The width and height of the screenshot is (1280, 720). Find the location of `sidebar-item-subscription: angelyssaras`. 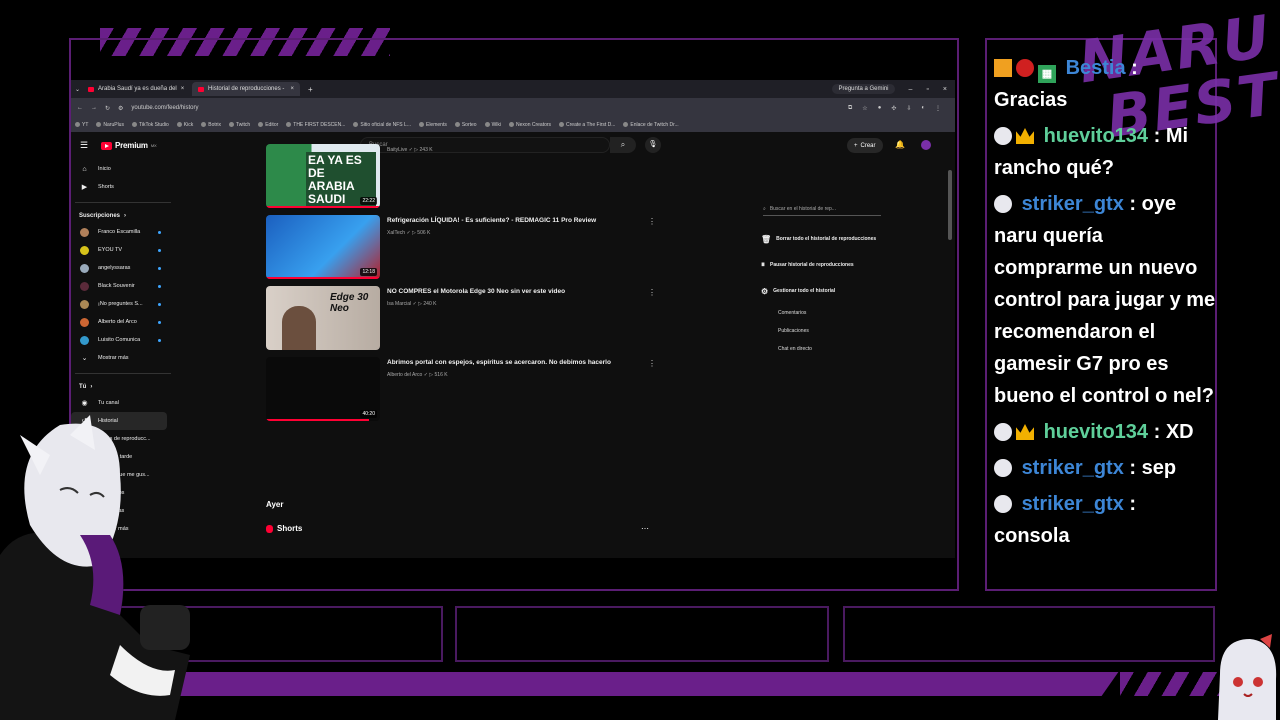

sidebar-item-subscription: angelyssaras is located at coordinates (121, 268).